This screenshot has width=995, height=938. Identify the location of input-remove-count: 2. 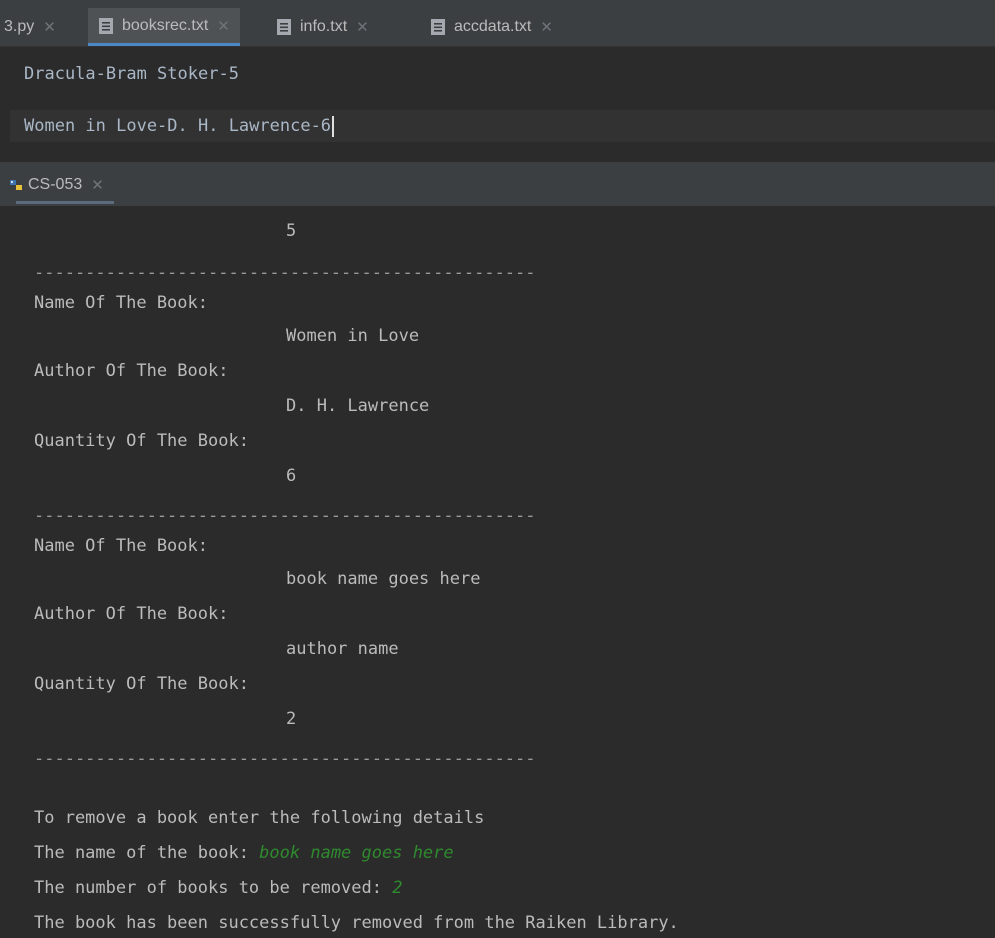
(397, 888).